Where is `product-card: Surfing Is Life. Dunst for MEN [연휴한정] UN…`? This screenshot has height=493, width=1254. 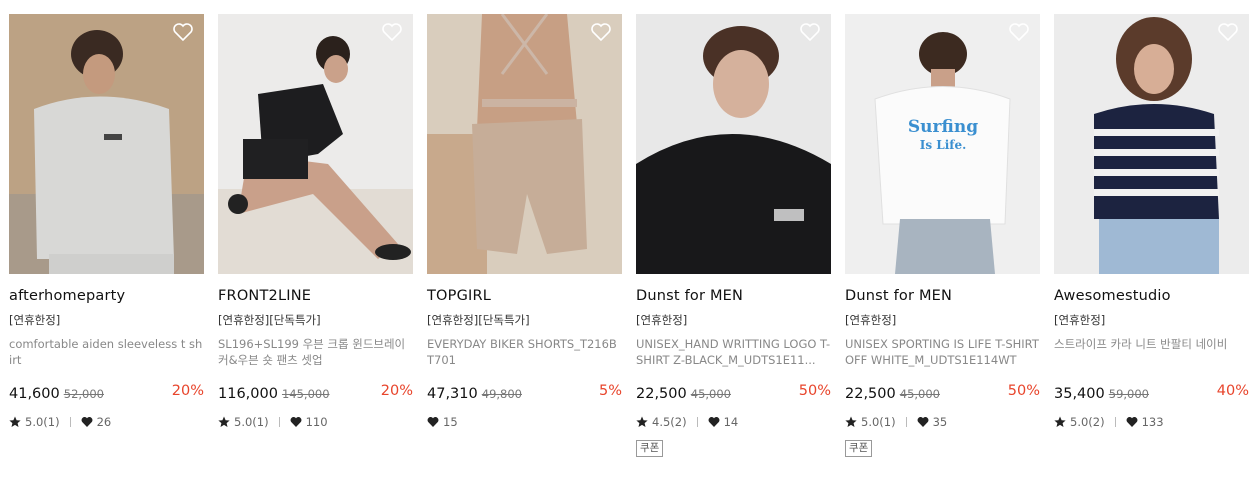 product-card: Surfing Is Life. Dunst for MEN [연휴한정] UN… is located at coordinates (942, 235).